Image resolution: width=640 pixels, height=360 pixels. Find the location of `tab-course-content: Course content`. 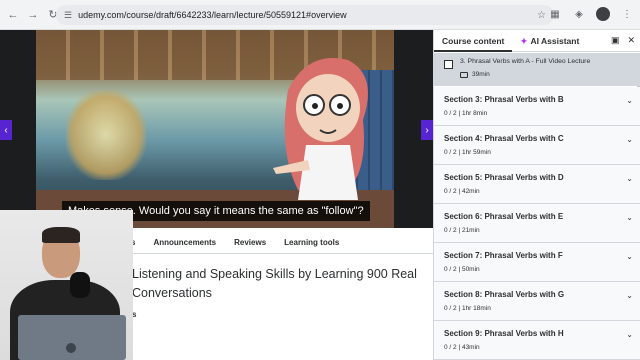

tab-course-content: Course content is located at coordinates (473, 41).